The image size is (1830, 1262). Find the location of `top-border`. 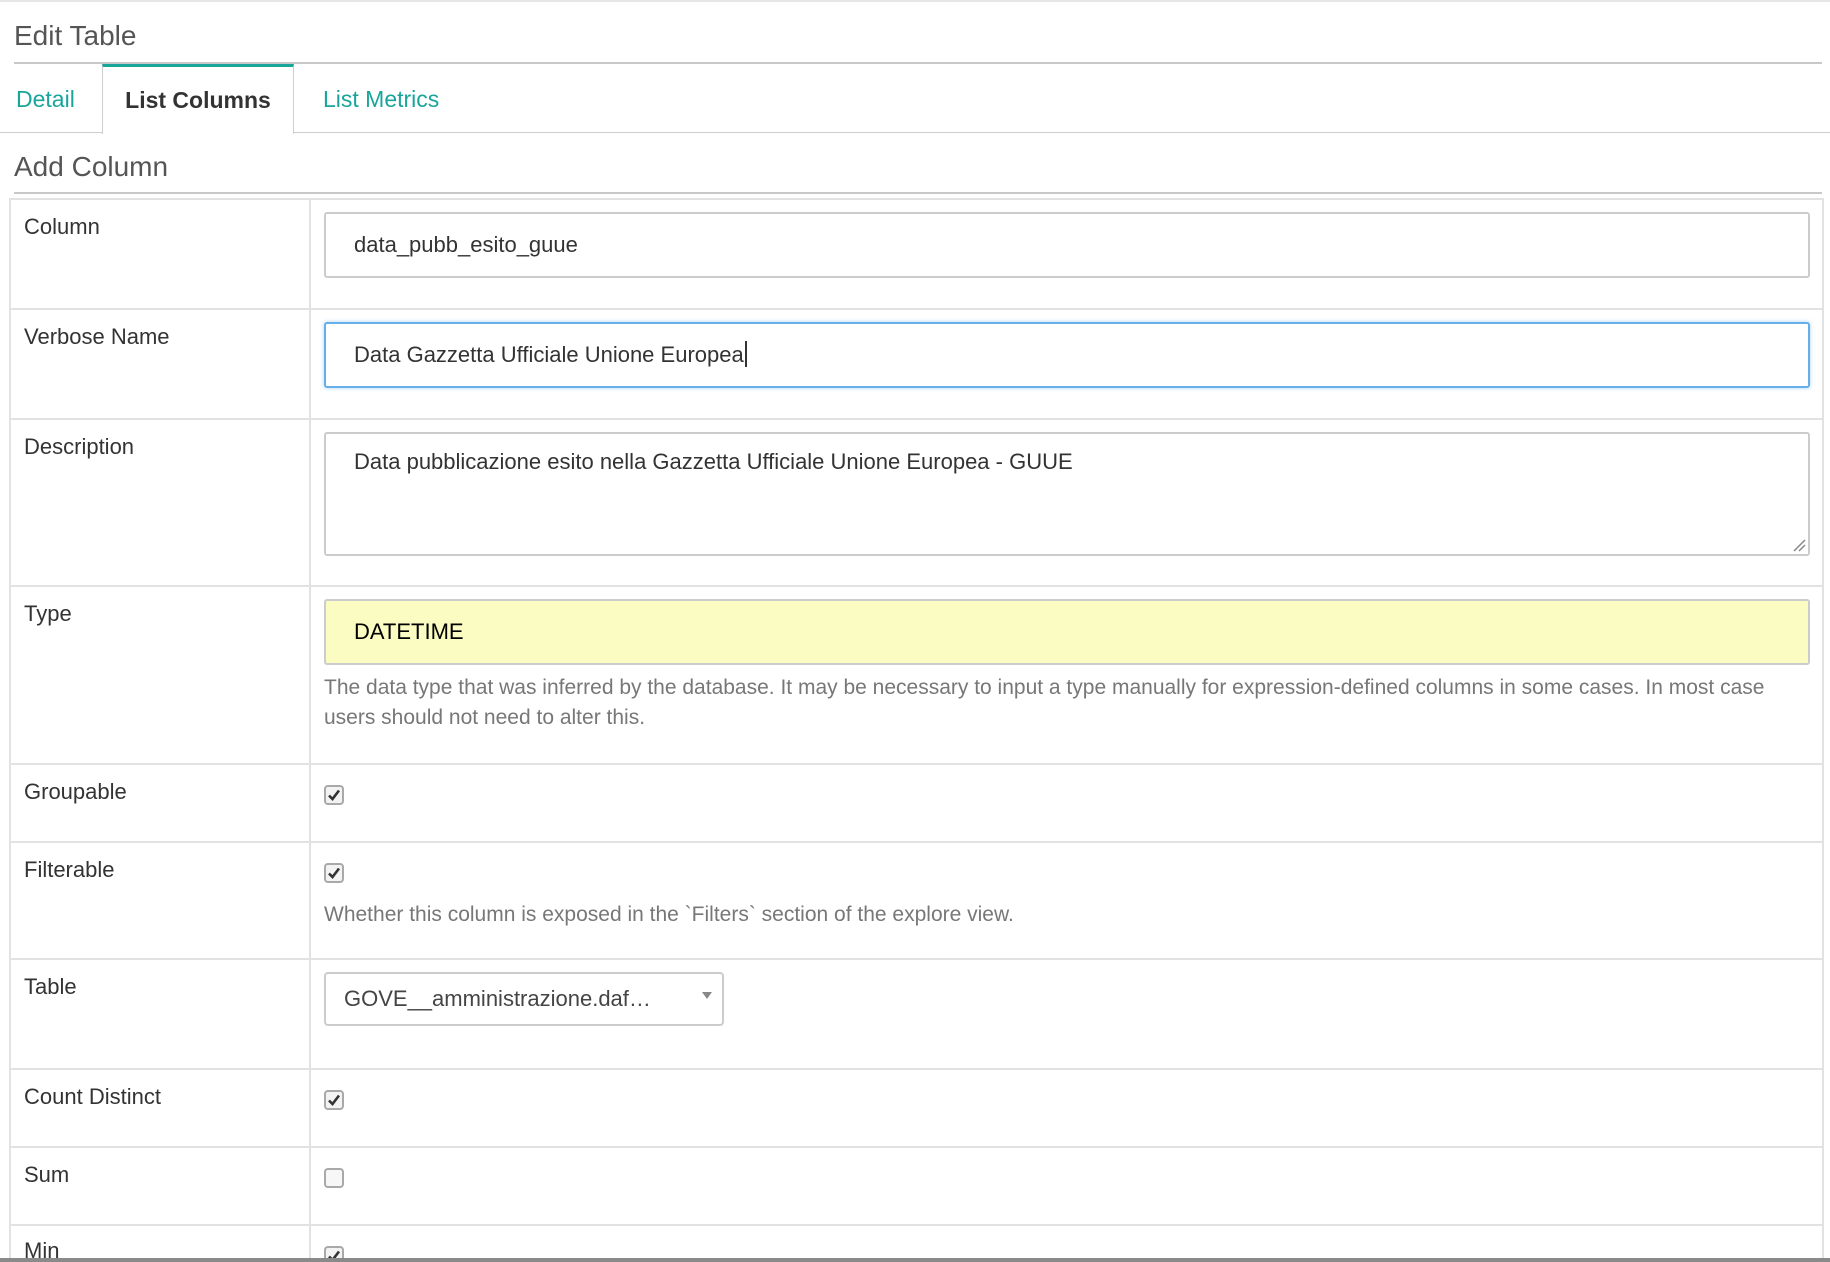

top-border is located at coordinates (915, 1).